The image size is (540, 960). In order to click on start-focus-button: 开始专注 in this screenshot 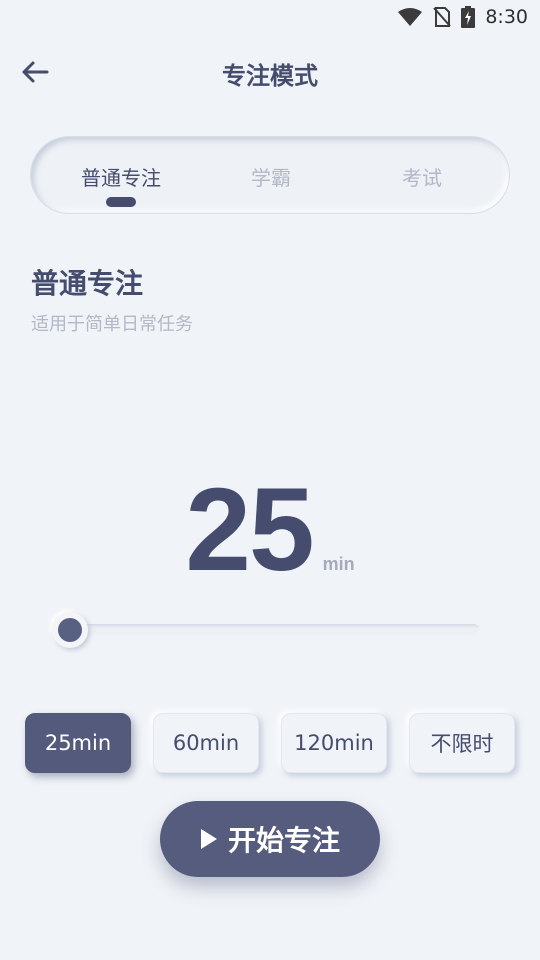, I will do `click(270, 839)`.